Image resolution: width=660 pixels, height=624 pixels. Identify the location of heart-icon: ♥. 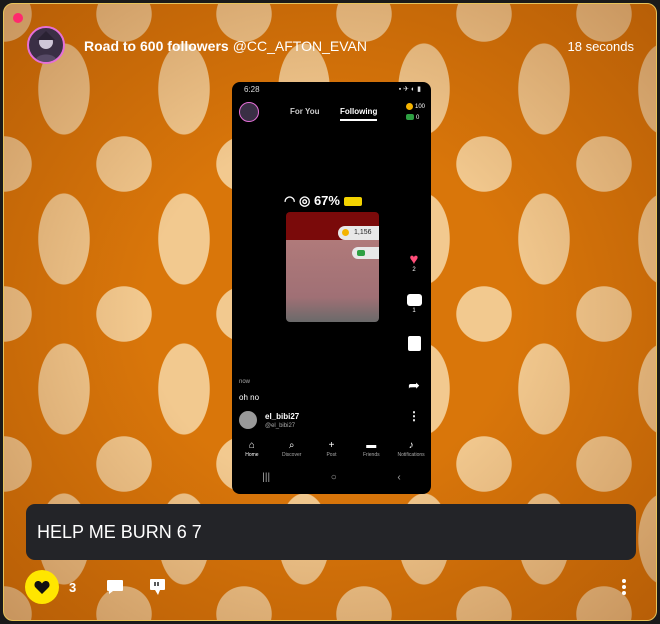
(414, 259).